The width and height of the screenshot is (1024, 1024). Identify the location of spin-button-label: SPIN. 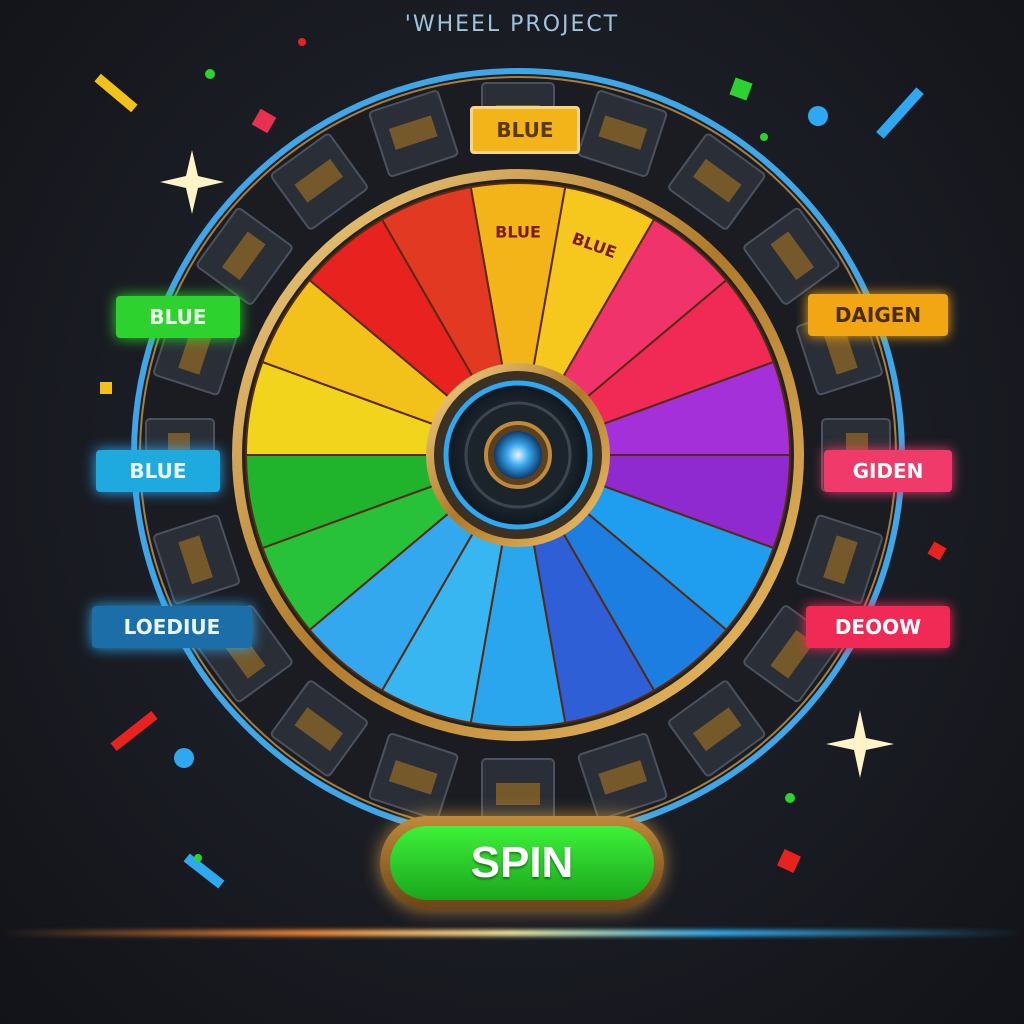
(522, 863).